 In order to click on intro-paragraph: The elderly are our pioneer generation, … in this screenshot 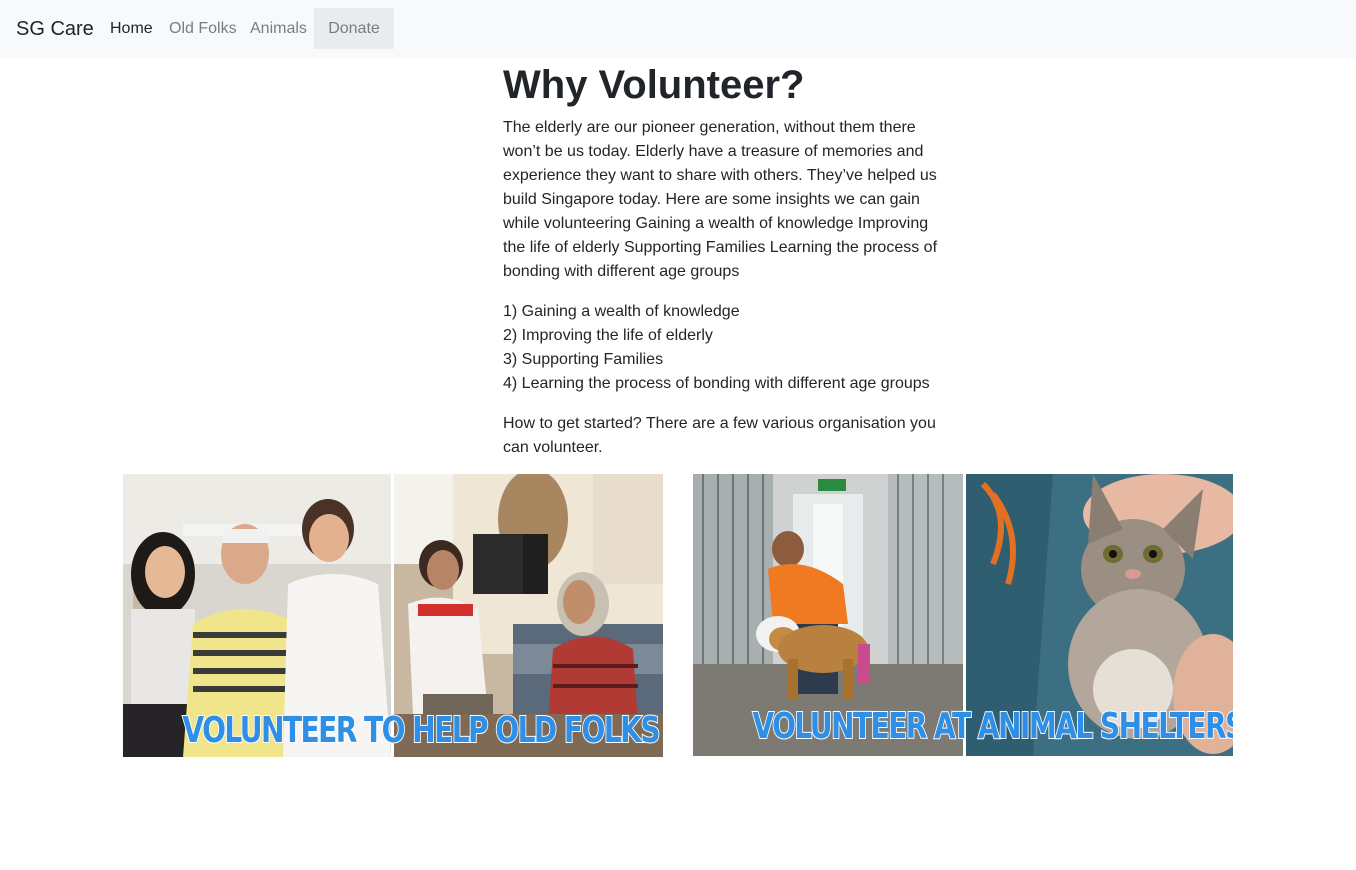, I will do `click(720, 199)`.